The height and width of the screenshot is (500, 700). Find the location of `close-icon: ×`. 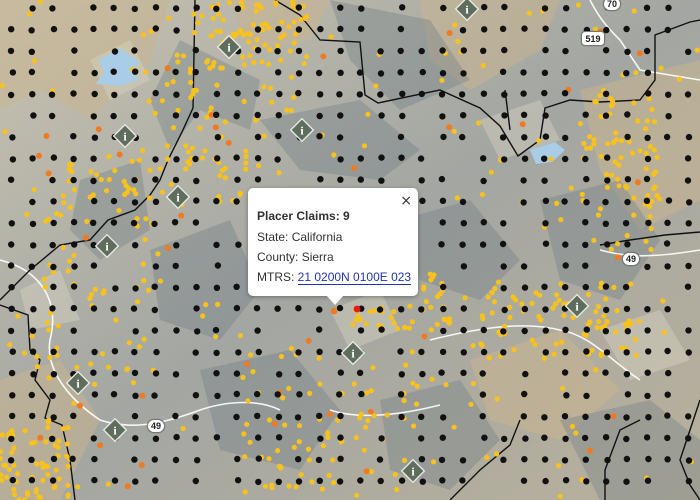

close-icon: × is located at coordinates (406, 201).